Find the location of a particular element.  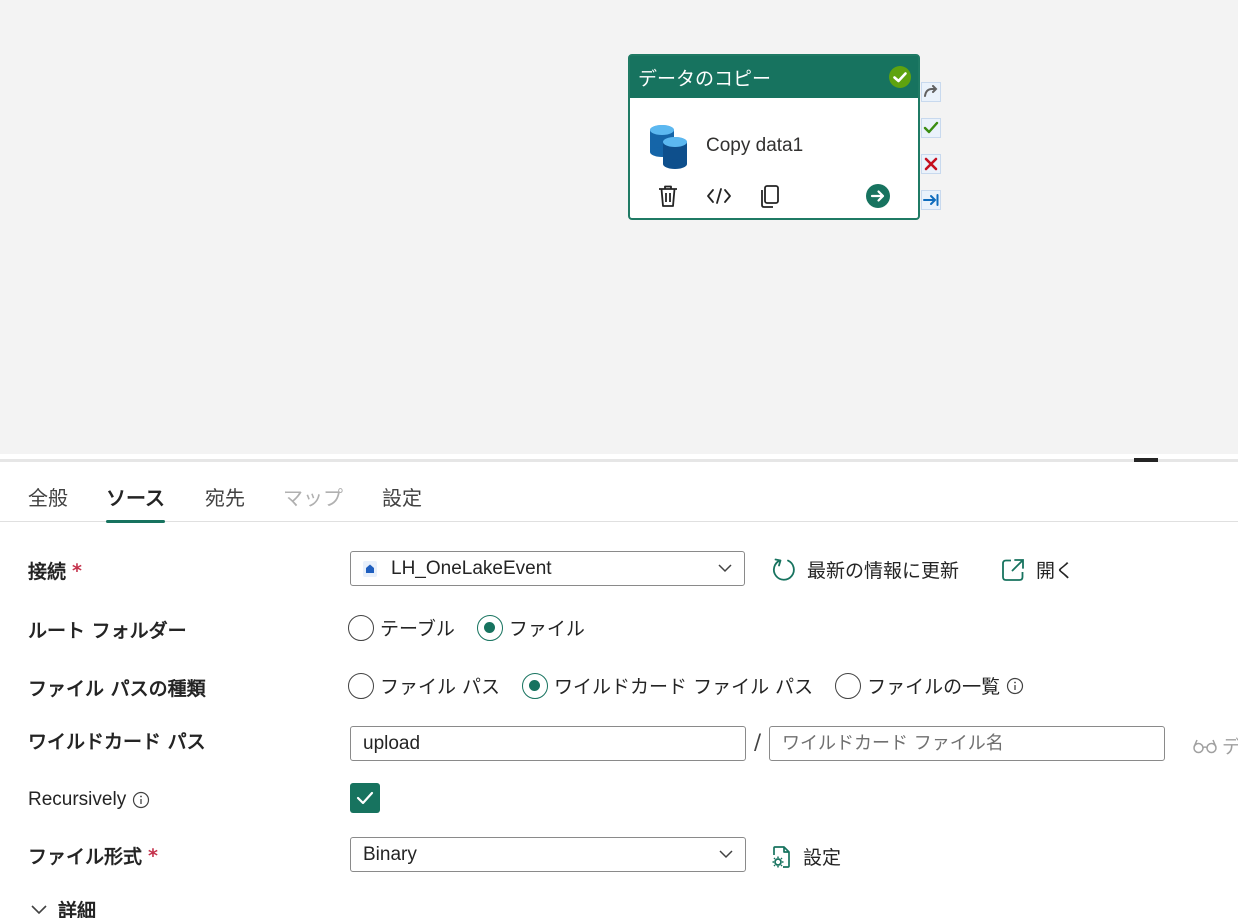

root-folder-radios: テーブル ファイル is located at coordinates (477, 627).